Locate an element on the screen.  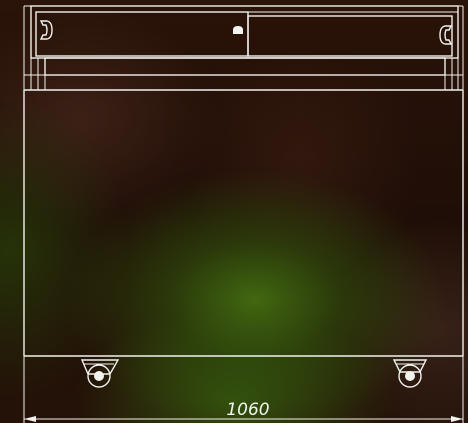
lid-rim-strip is located at coordinates (245, 66).